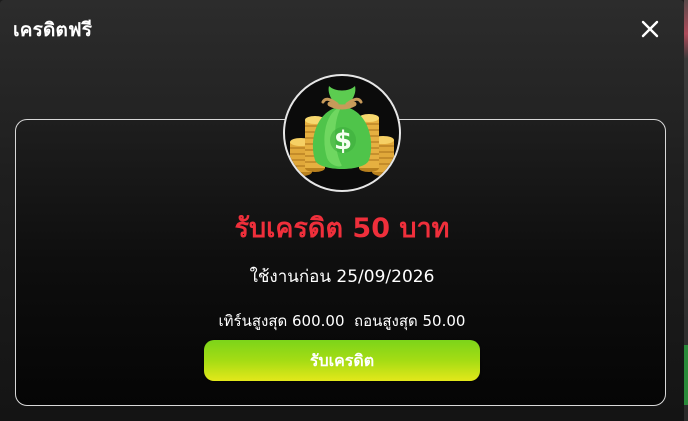  I want to click on background-edge, so click(686, 210).